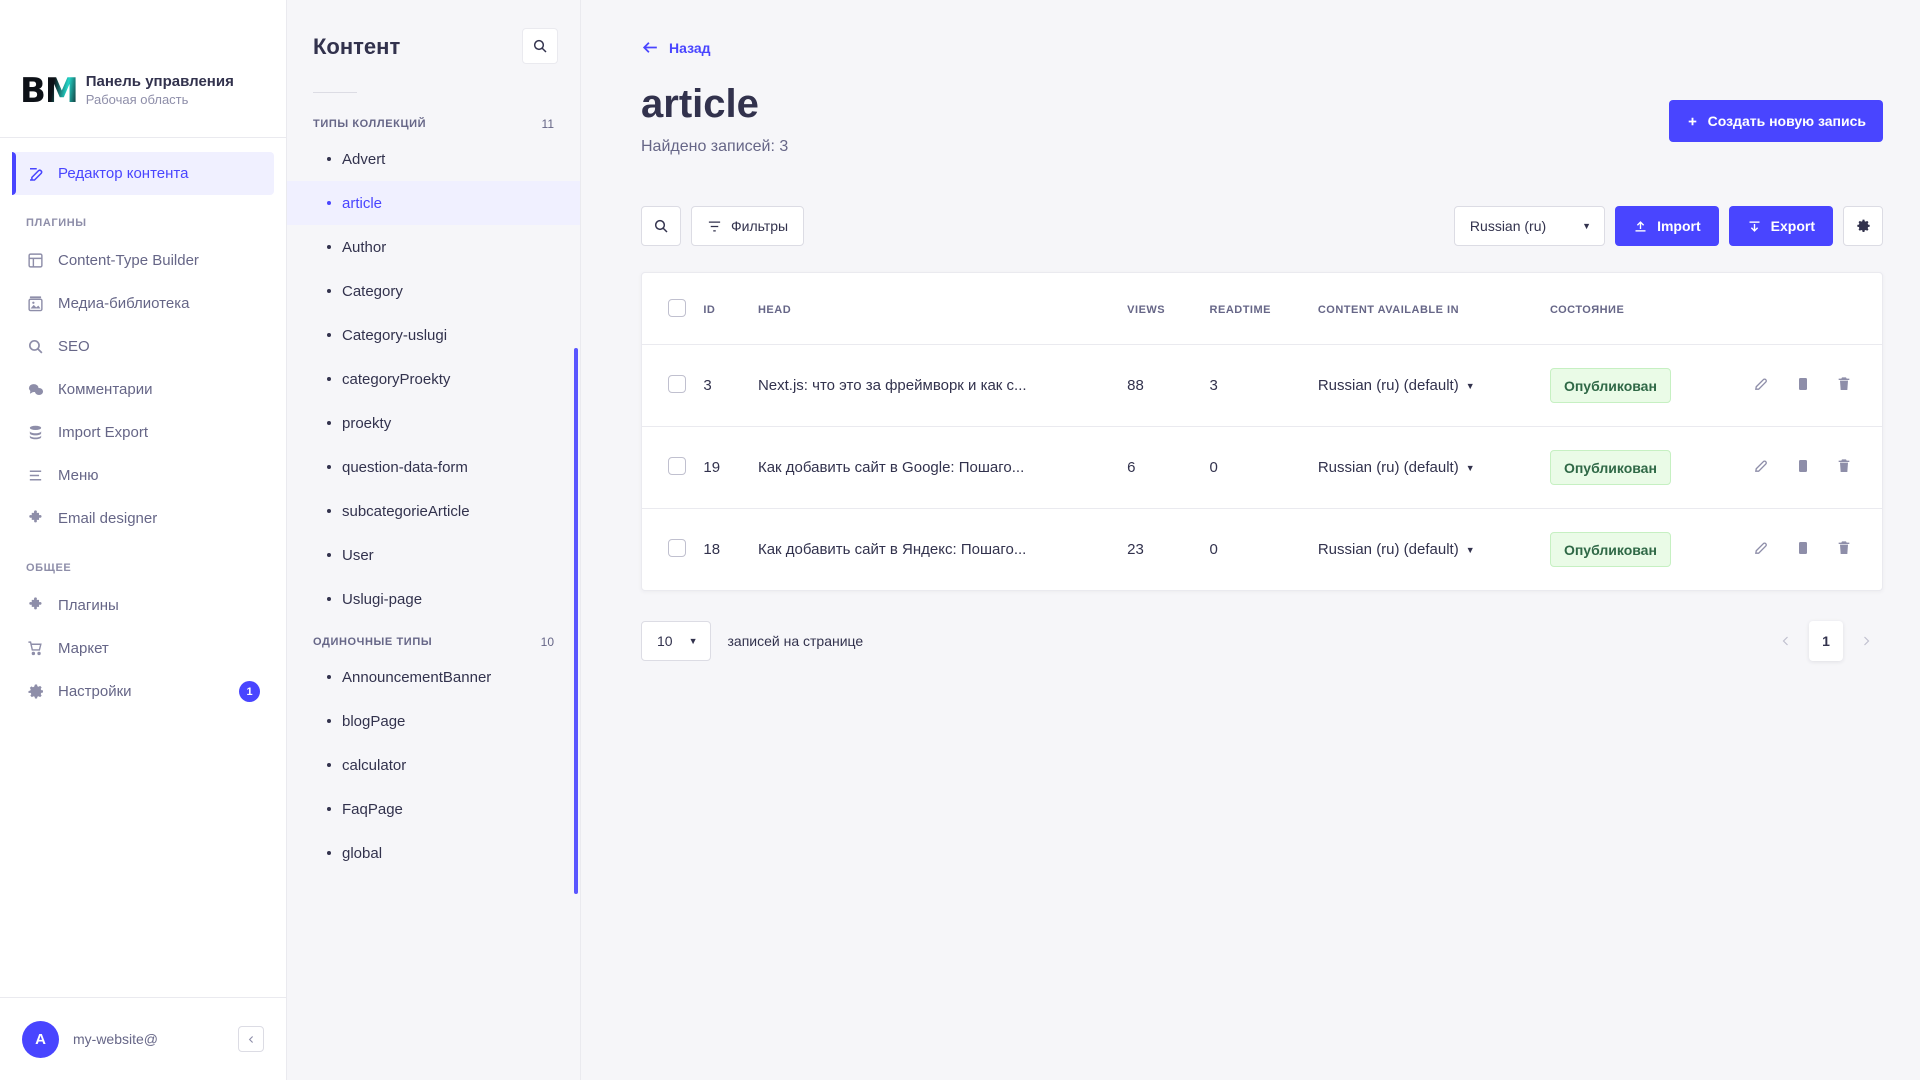  What do you see at coordinates (677, 308) in the screenshot?
I see `select-all-checkbox` at bounding box center [677, 308].